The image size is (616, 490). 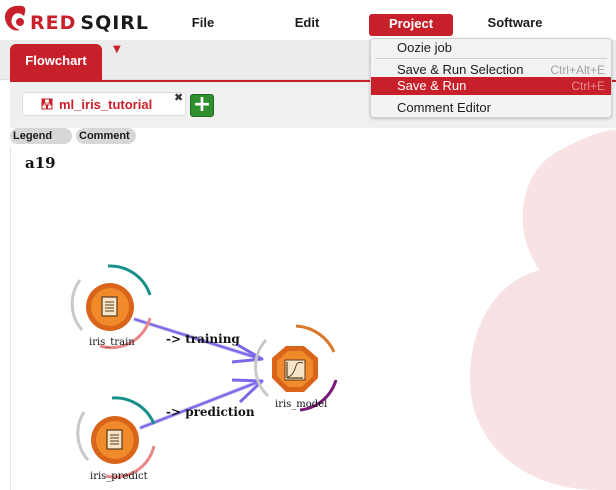 I want to click on link-prediction, so click(x=201, y=404).